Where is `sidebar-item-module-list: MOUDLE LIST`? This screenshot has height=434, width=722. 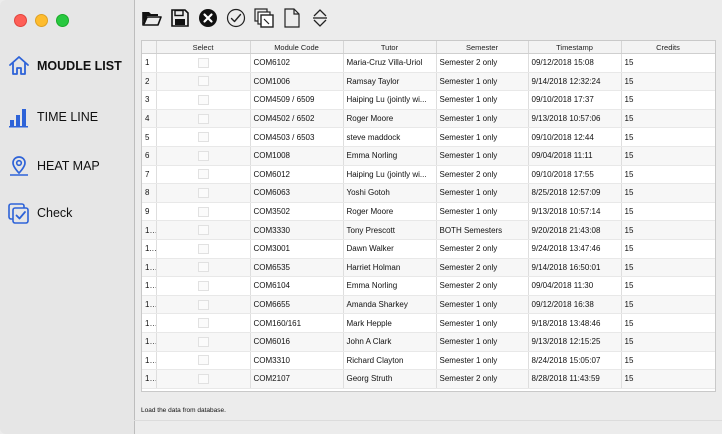 sidebar-item-module-list: MOUDLE LIST is located at coordinates (64, 66).